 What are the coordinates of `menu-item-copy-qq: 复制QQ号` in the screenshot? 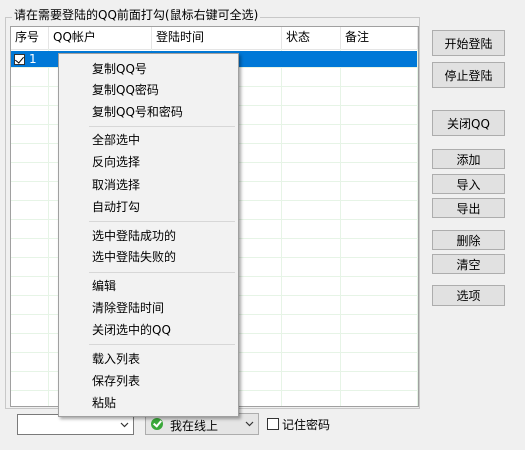 It's located at (119, 69).